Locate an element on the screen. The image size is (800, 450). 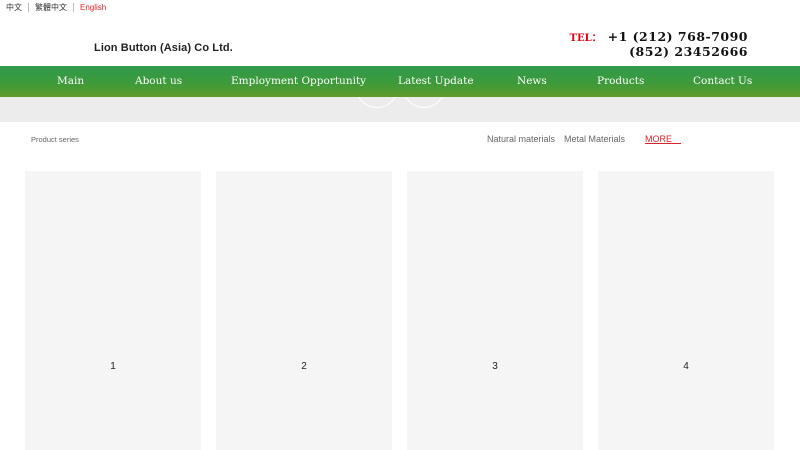
lang-english: English is located at coordinates (93, 7).